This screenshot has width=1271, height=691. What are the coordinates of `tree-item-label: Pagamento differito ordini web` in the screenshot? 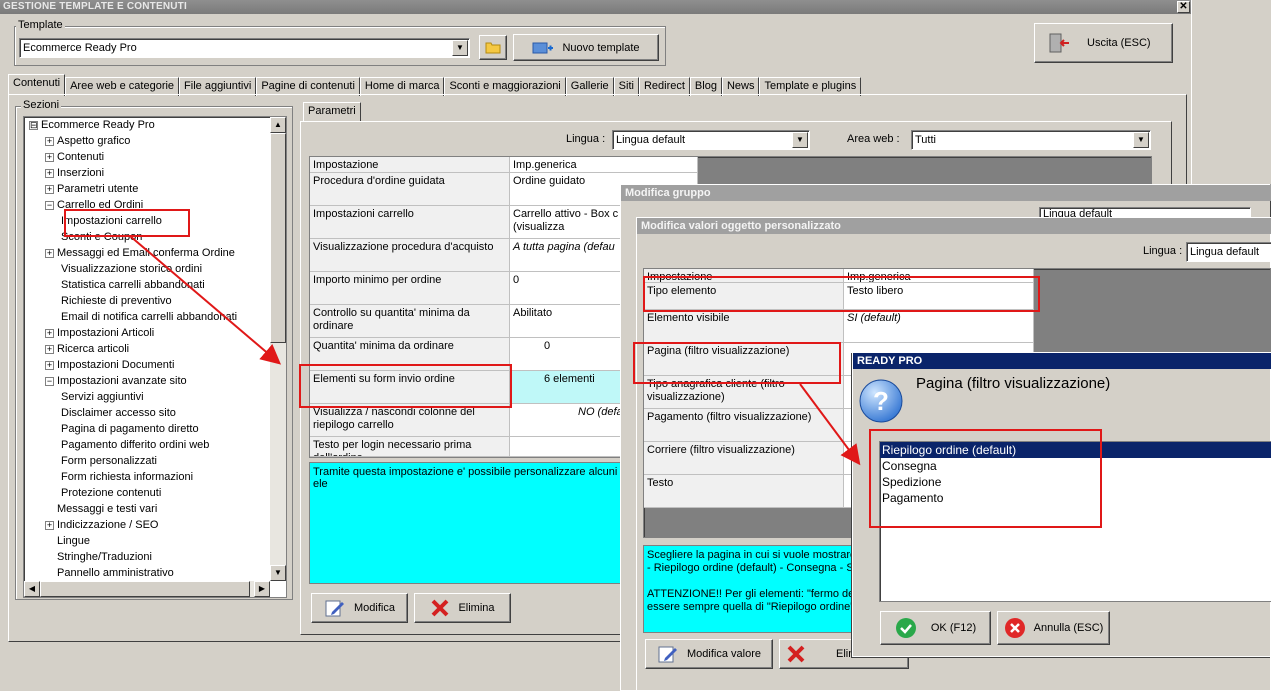 It's located at (135, 445).